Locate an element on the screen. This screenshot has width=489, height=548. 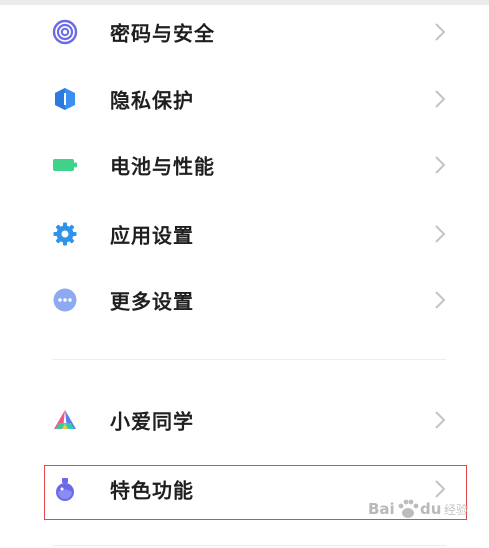
settings-item-label: 密码与安全 is located at coordinates (162, 33).